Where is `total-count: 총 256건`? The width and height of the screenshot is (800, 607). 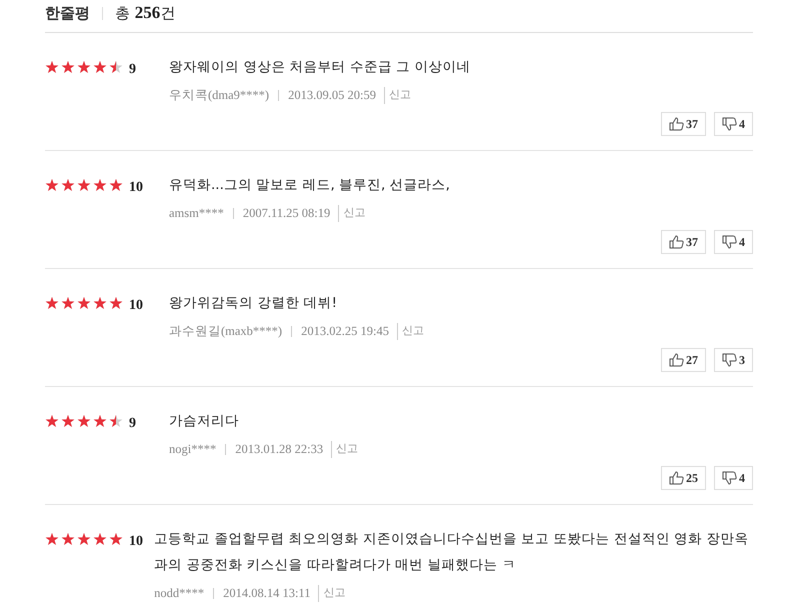 total-count: 총 256건 is located at coordinates (145, 13).